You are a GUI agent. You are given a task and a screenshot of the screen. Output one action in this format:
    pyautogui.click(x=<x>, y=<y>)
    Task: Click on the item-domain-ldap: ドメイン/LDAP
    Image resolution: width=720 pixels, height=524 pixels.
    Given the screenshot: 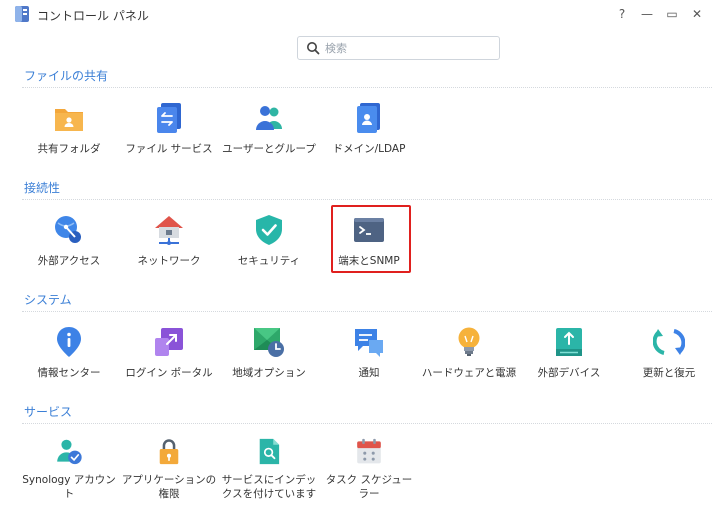 What is the action you would take?
    pyautogui.click(x=369, y=130)
    